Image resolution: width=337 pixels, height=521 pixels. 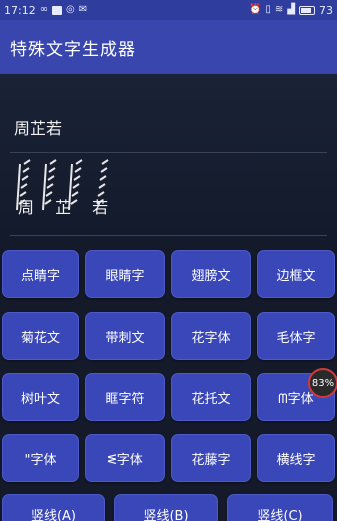 What do you see at coordinates (307, 10) in the screenshot?
I see `battery-icon` at bounding box center [307, 10].